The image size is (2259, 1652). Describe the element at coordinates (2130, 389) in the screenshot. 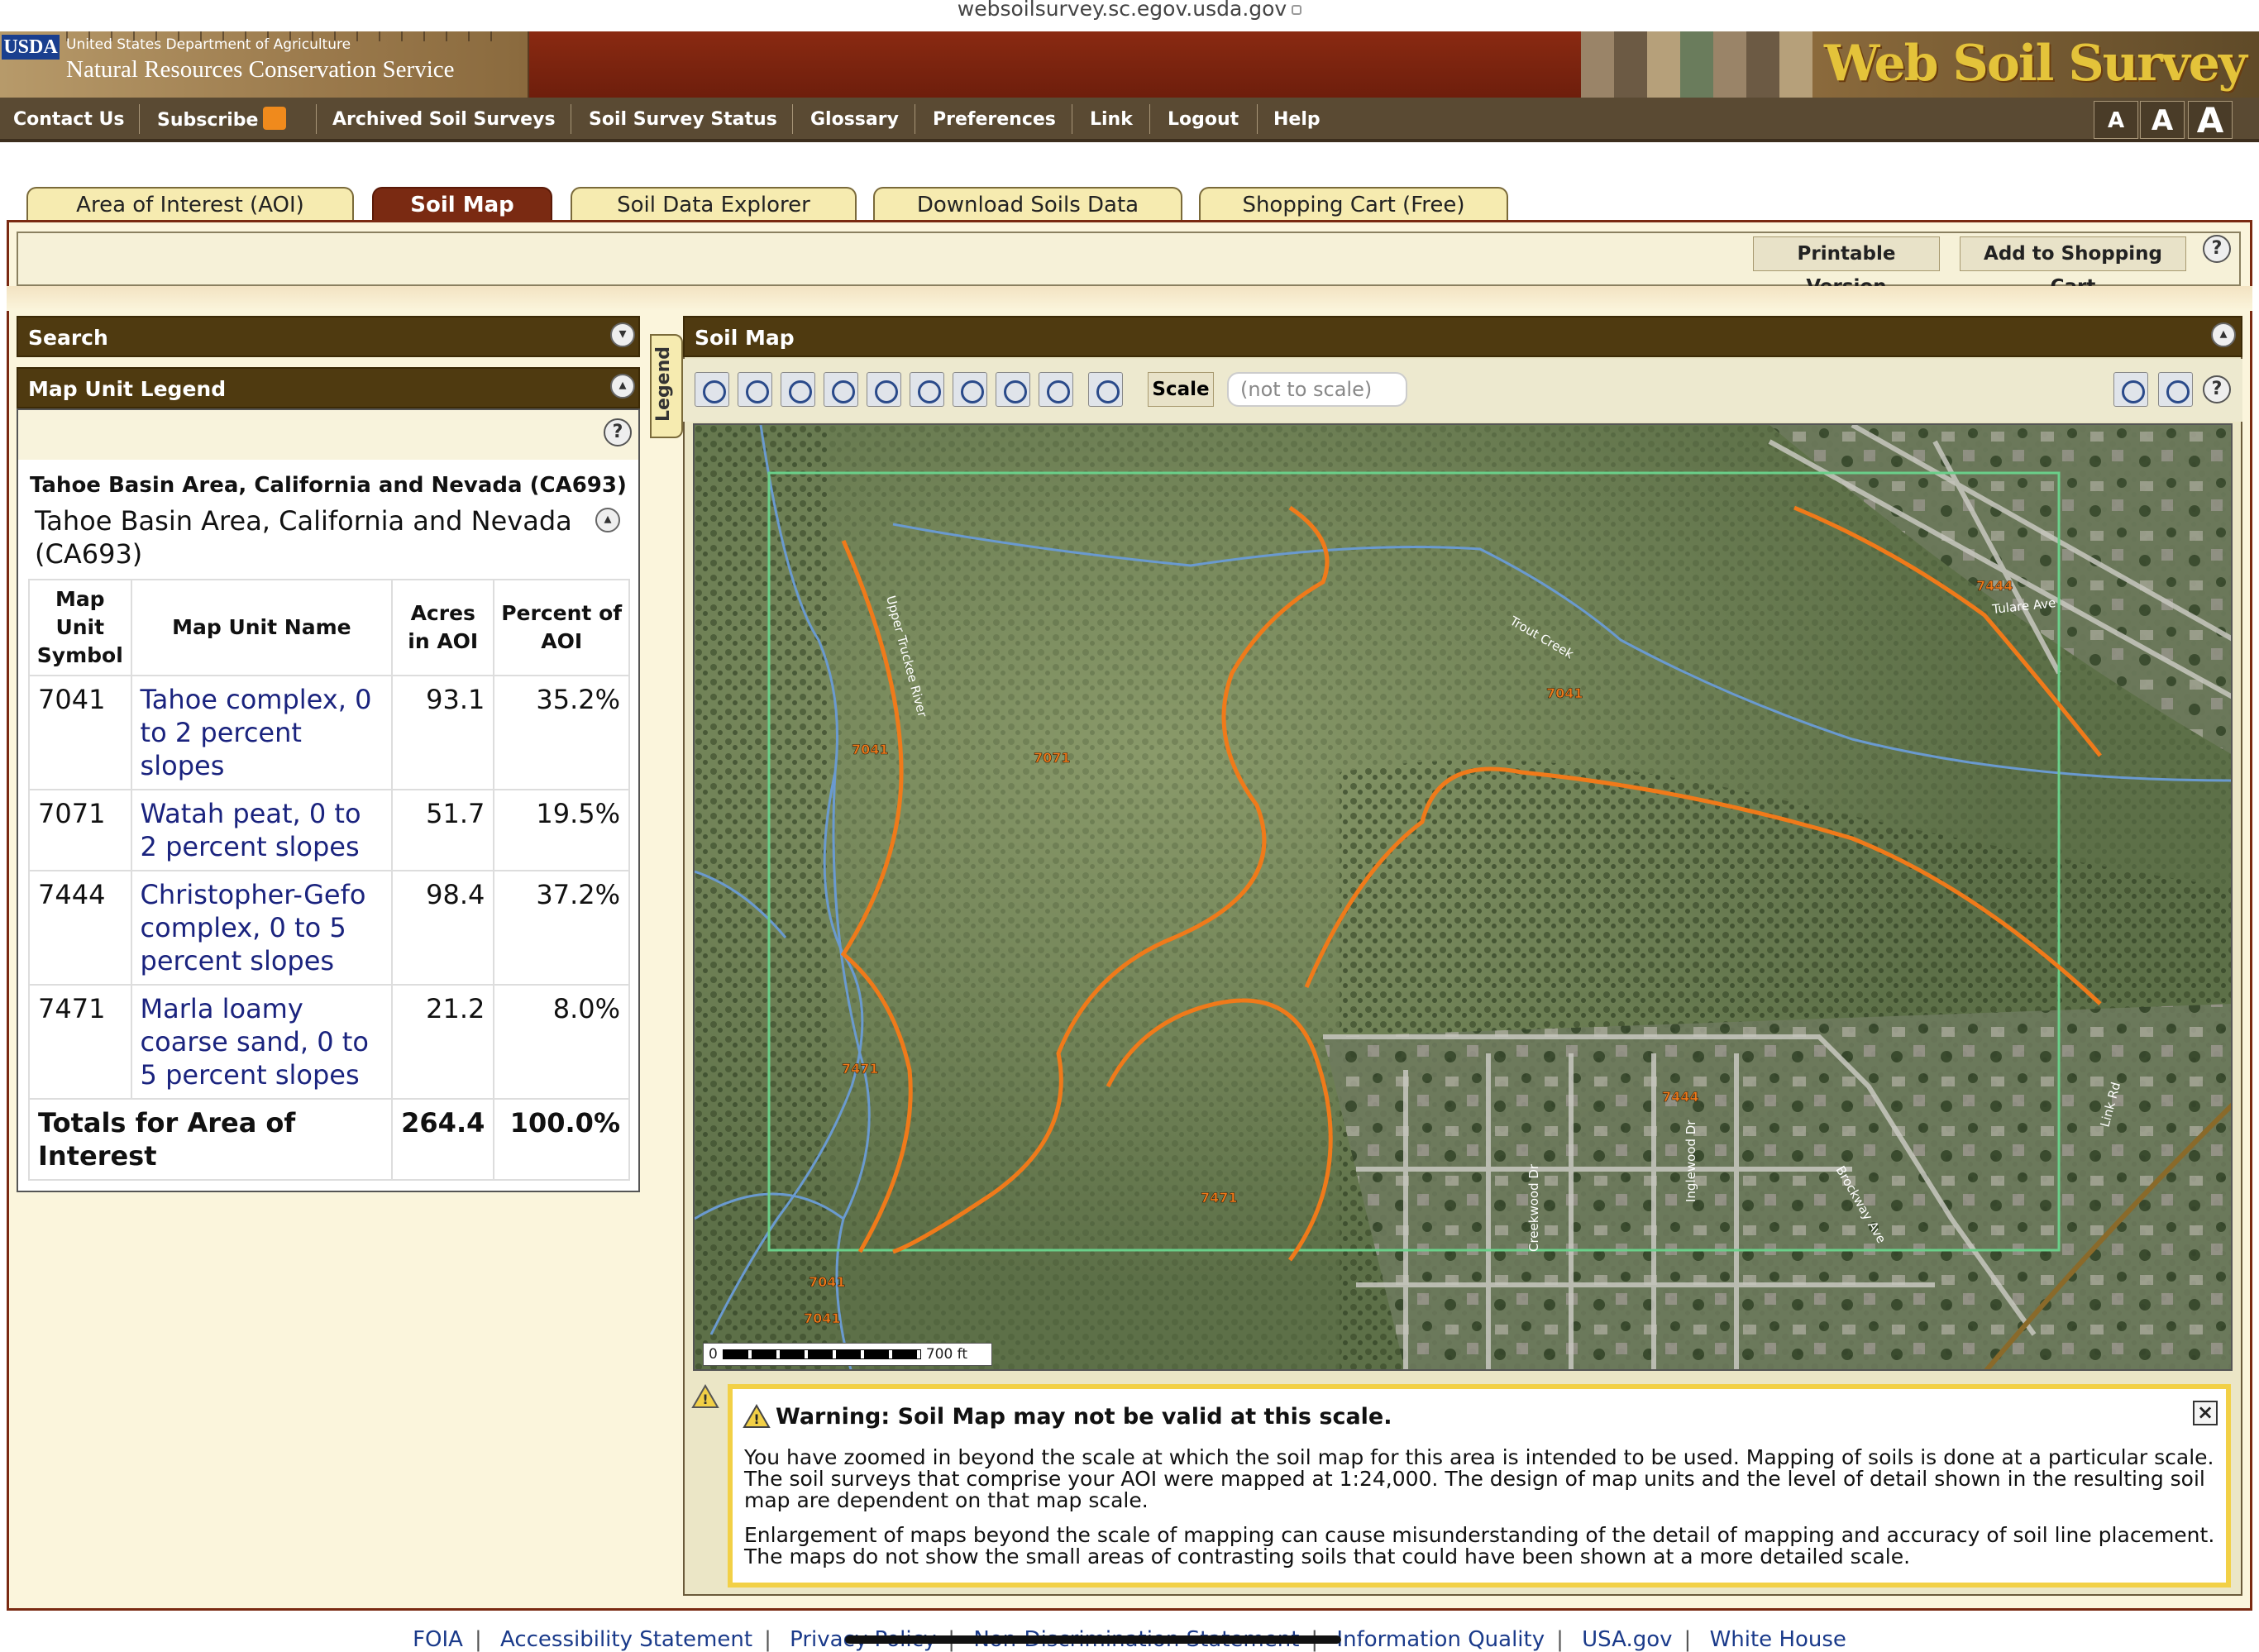

I see `layers-legend-icon` at that location.